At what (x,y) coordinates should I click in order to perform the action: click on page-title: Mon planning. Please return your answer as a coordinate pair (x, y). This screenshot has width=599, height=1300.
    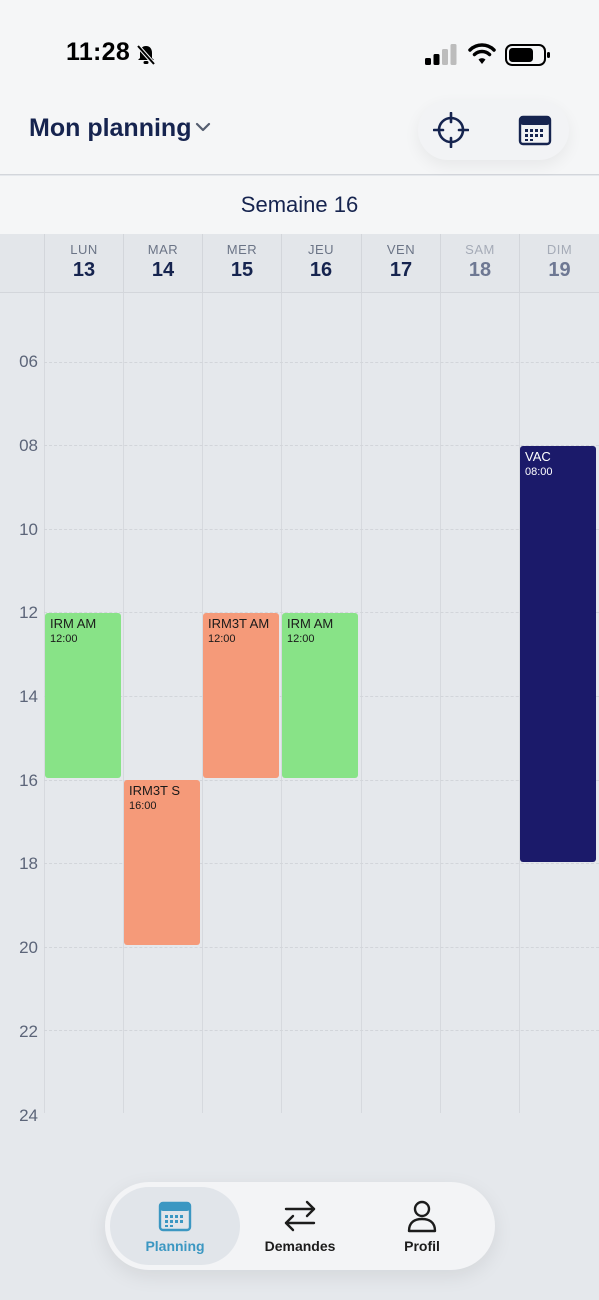
    Looking at the image, I should click on (110, 128).